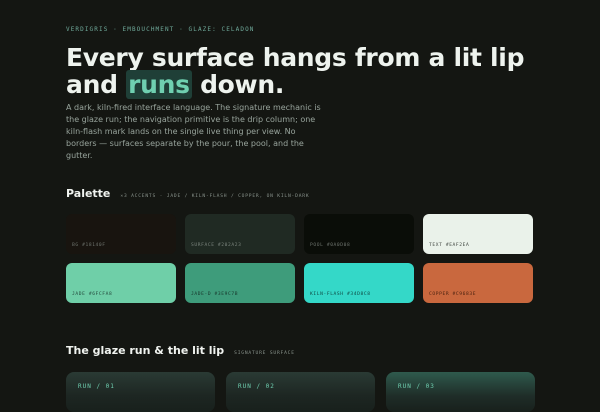 This screenshot has height=412, width=600. What do you see at coordinates (330, 245) in the screenshot?
I see `swatch-label: POOL #0A0D08` at bounding box center [330, 245].